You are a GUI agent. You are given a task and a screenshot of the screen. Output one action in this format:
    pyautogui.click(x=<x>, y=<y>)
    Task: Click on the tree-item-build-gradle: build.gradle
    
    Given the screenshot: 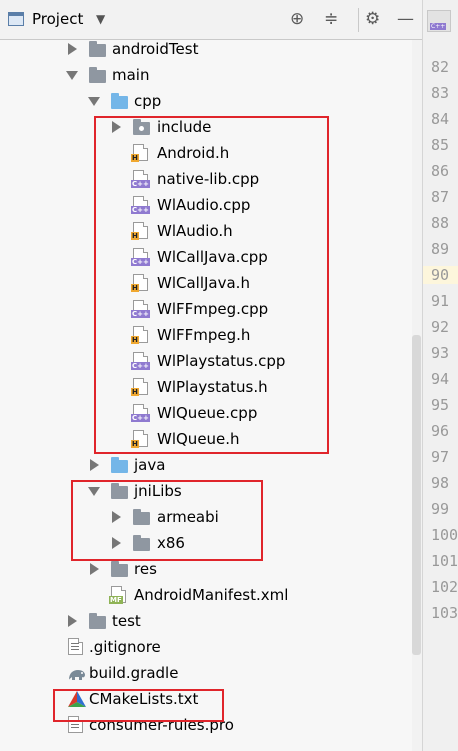 What is the action you would take?
    pyautogui.click(x=206, y=673)
    